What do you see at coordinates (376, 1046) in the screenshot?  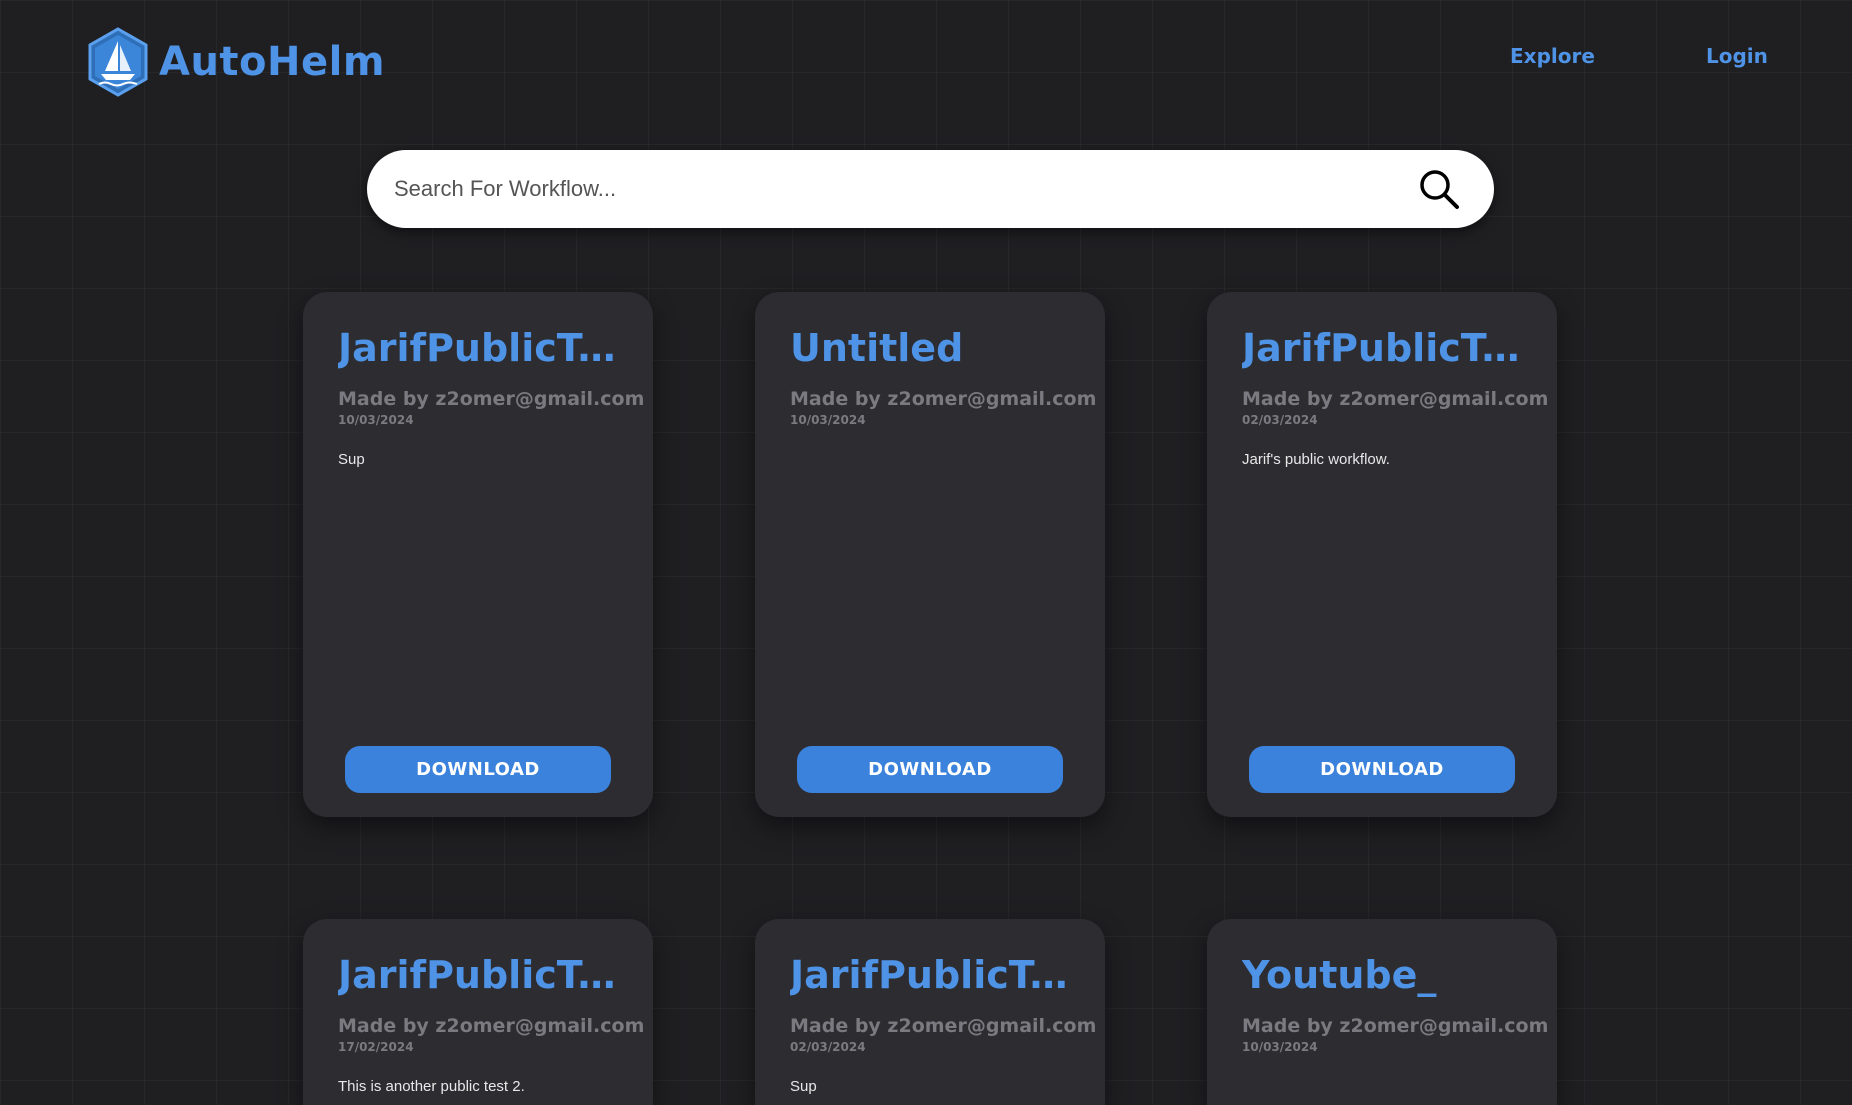 I see `workflow-date: 17/02/2024` at bounding box center [376, 1046].